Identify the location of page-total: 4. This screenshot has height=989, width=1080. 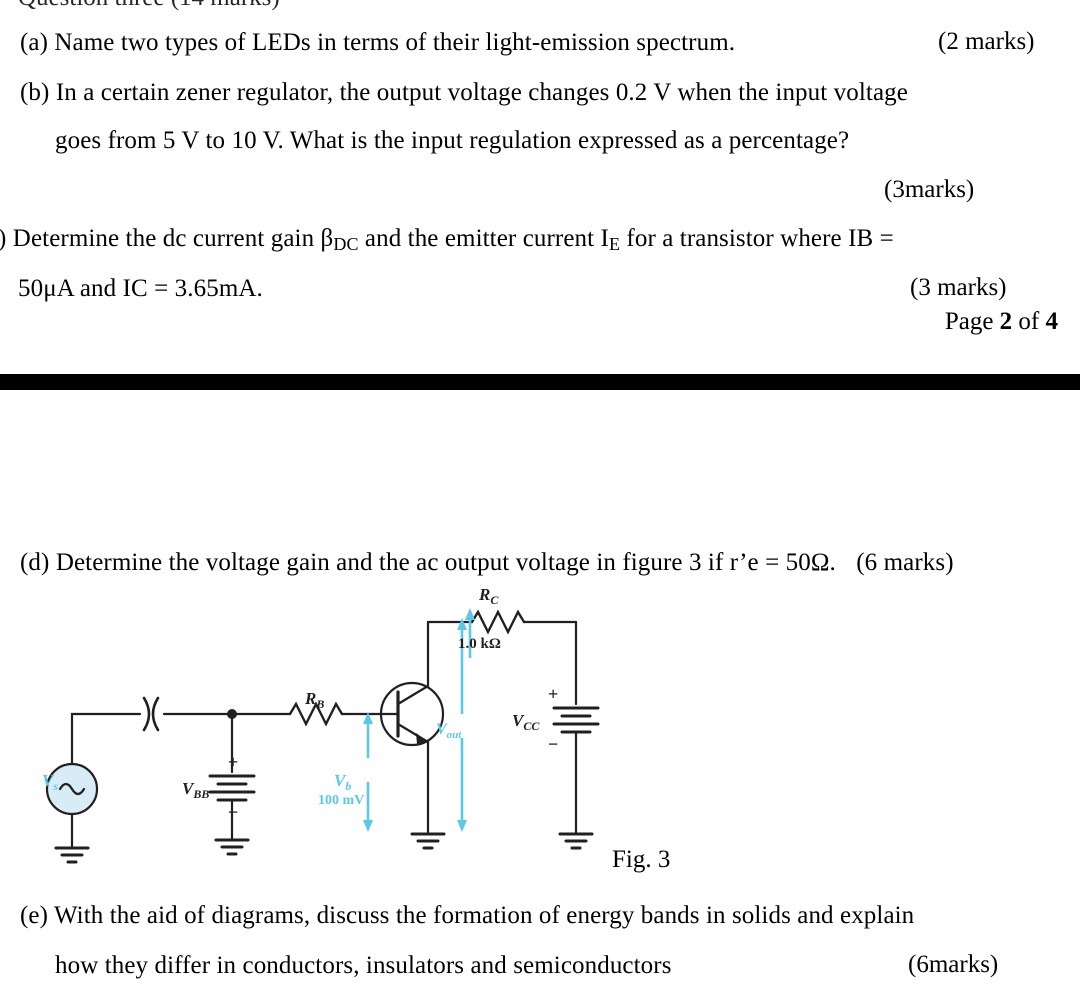
(1052, 321).